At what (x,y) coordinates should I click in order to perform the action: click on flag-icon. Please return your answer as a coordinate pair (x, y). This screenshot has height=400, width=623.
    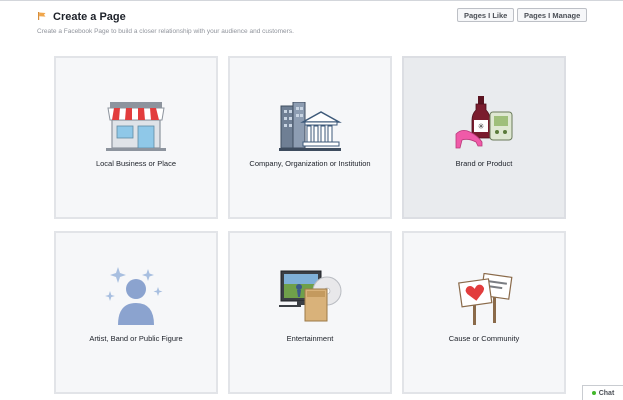
    Looking at the image, I should click on (42, 17).